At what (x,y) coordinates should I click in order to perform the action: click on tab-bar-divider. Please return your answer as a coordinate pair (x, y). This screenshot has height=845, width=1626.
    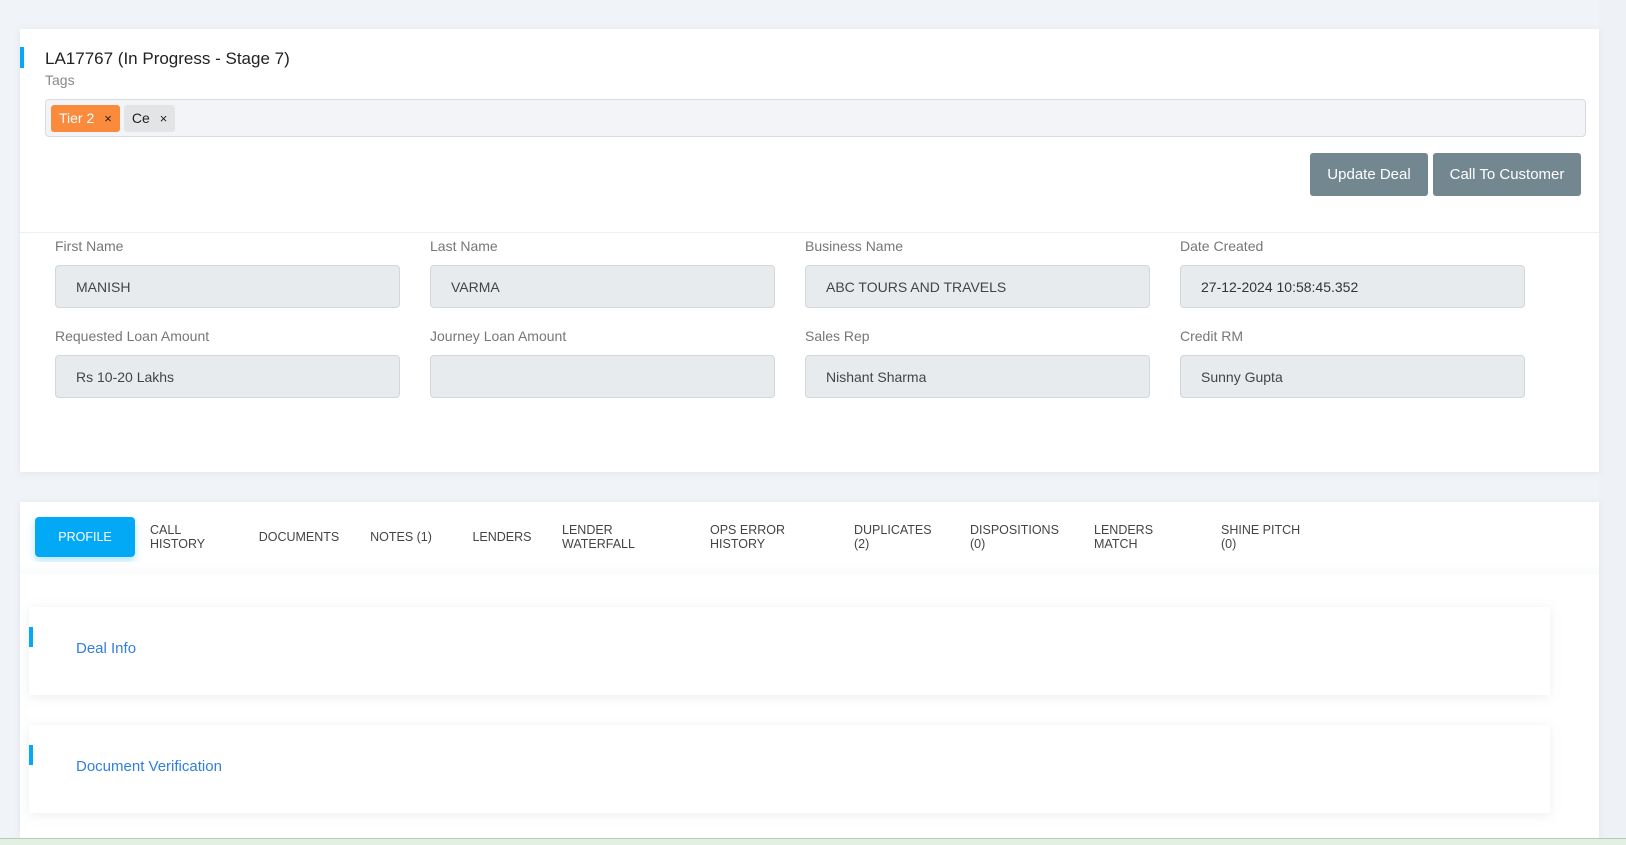
    Looking at the image, I should click on (809, 568).